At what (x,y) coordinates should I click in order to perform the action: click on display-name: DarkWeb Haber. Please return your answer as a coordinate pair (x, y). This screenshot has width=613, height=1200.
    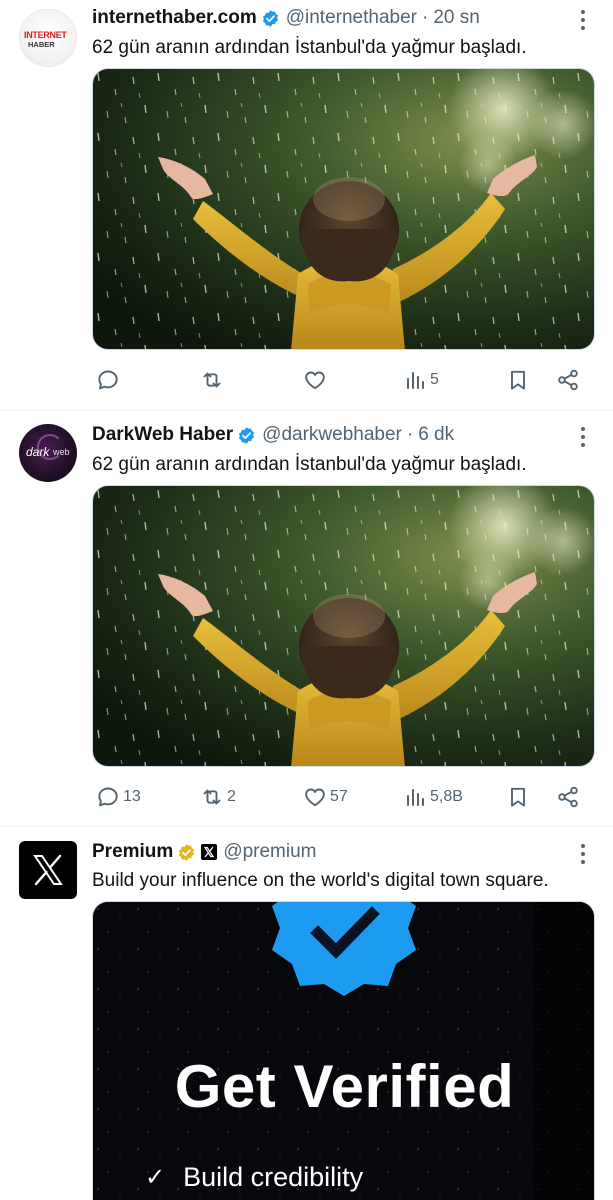
    Looking at the image, I should click on (162, 435).